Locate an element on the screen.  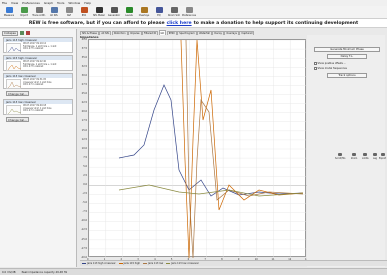
toolbar-label: Preferences is located at coordinates (189, 15).